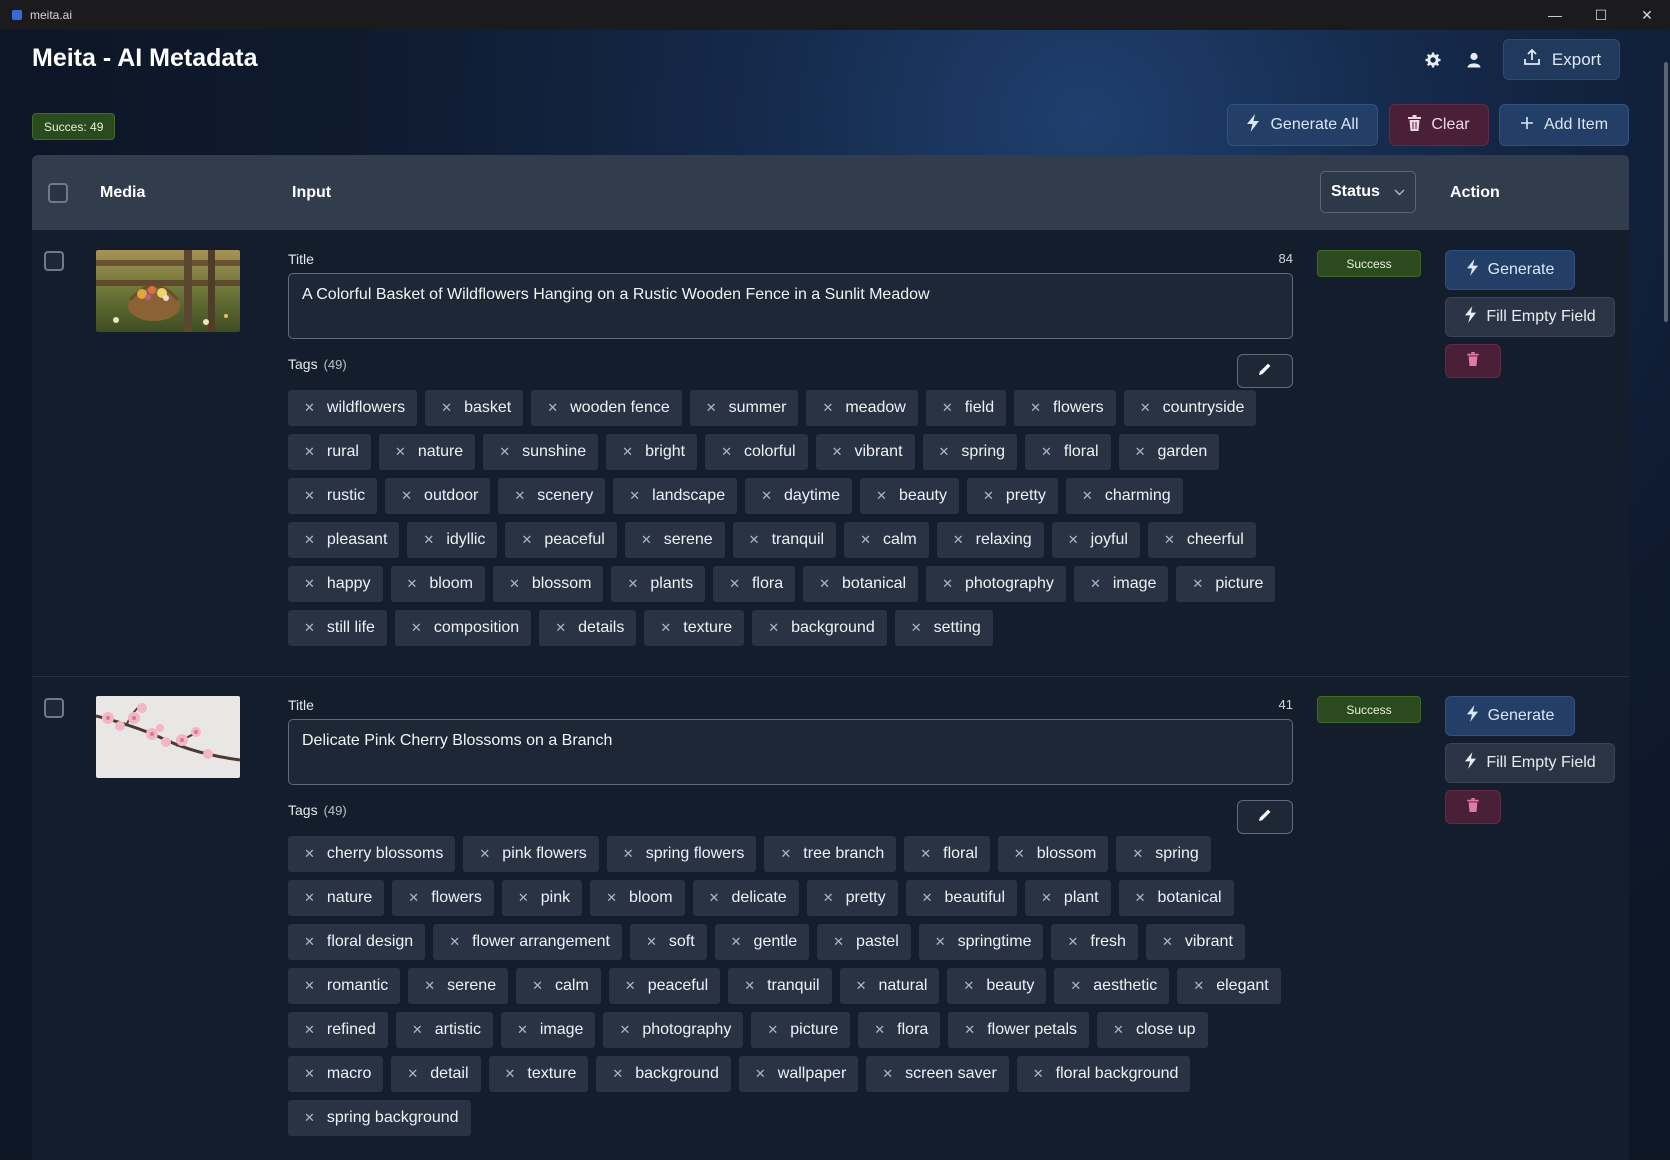 The image size is (1670, 1160). What do you see at coordinates (1433, 60) in the screenshot?
I see `gear-icon` at bounding box center [1433, 60].